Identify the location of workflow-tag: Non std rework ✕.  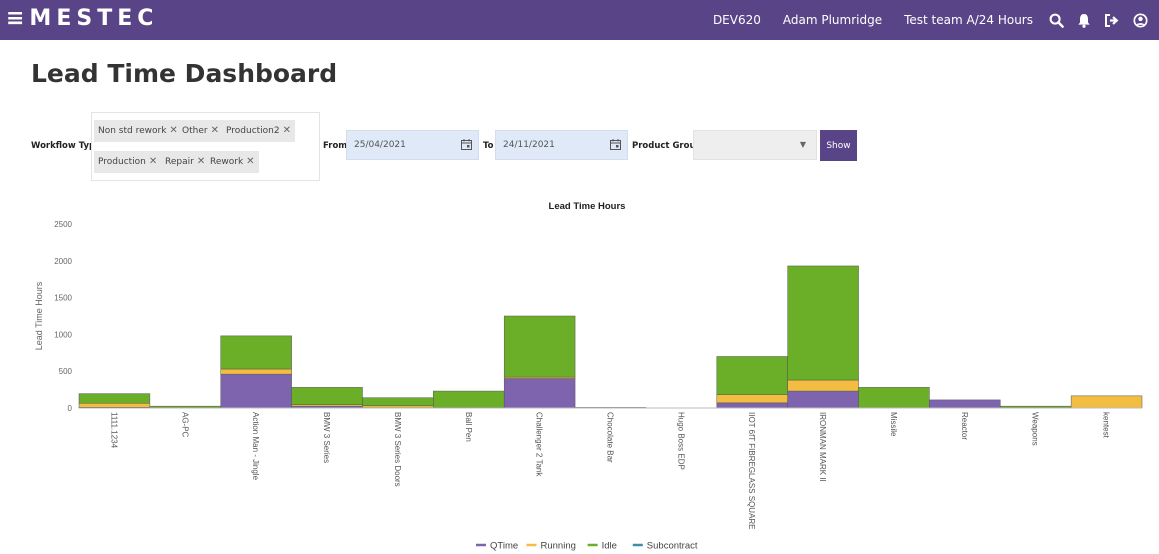
(138, 131).